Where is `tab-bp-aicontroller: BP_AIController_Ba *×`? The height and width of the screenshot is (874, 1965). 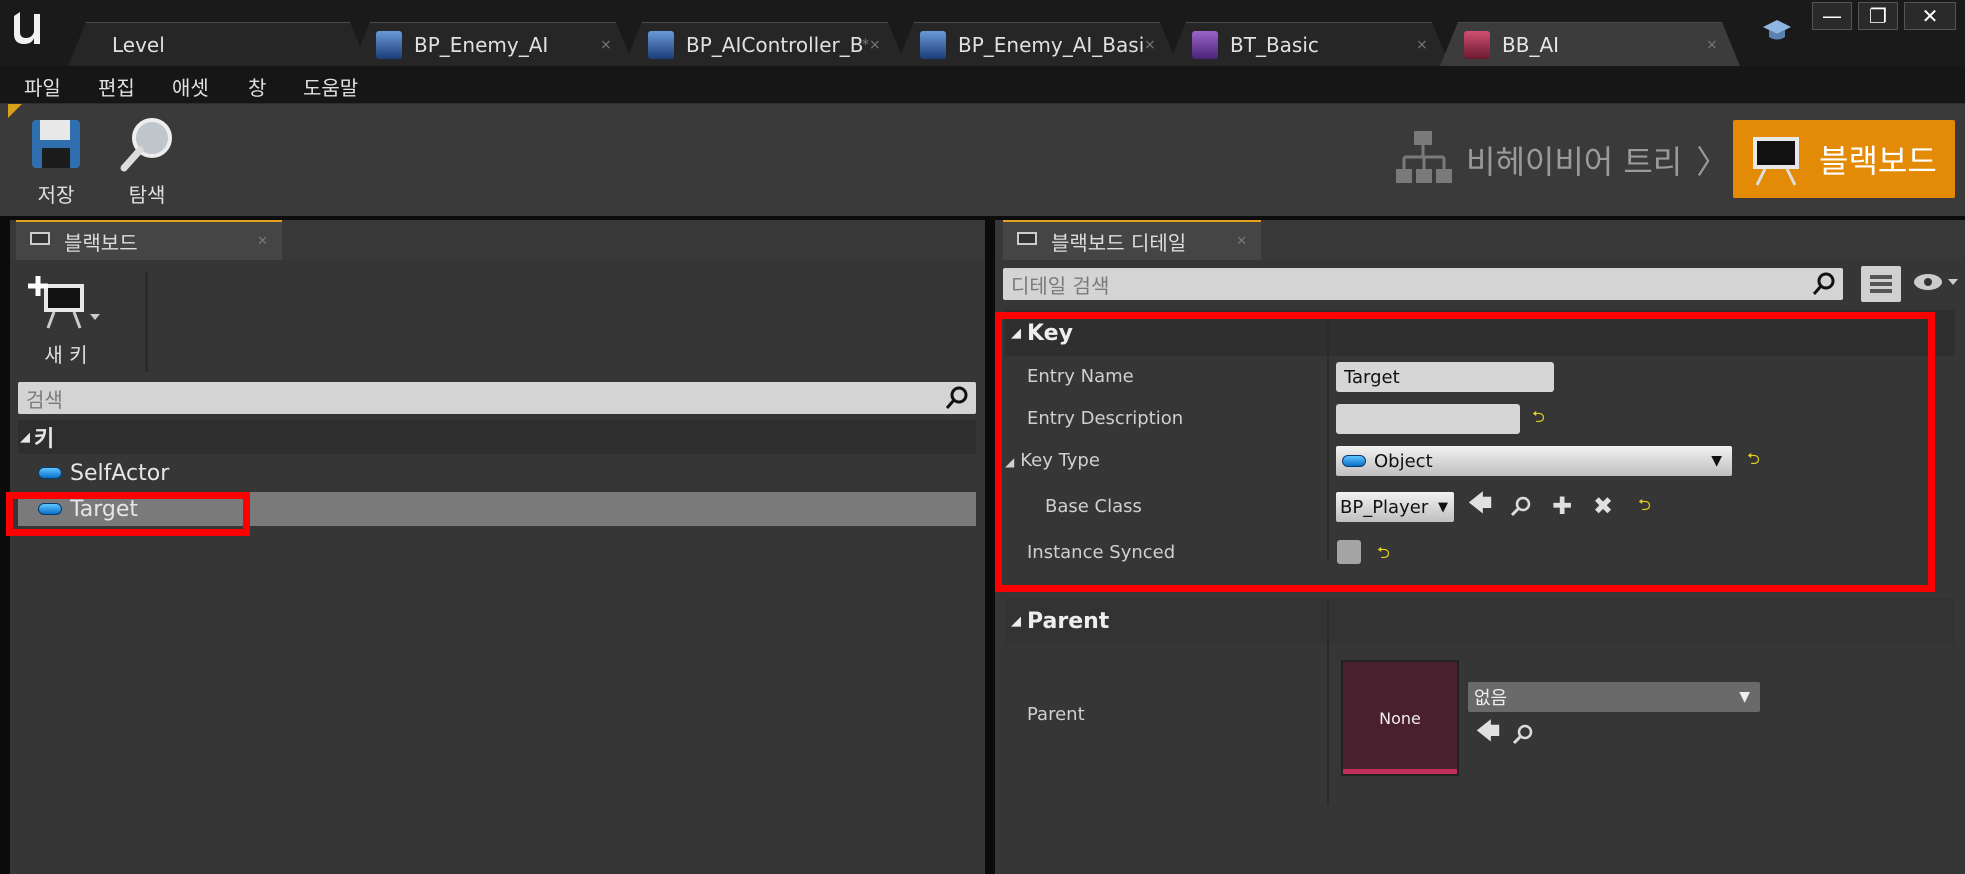
tab-bp-aicontroller: BP_AIController_Ba *× is located at coordinates (765, 44).